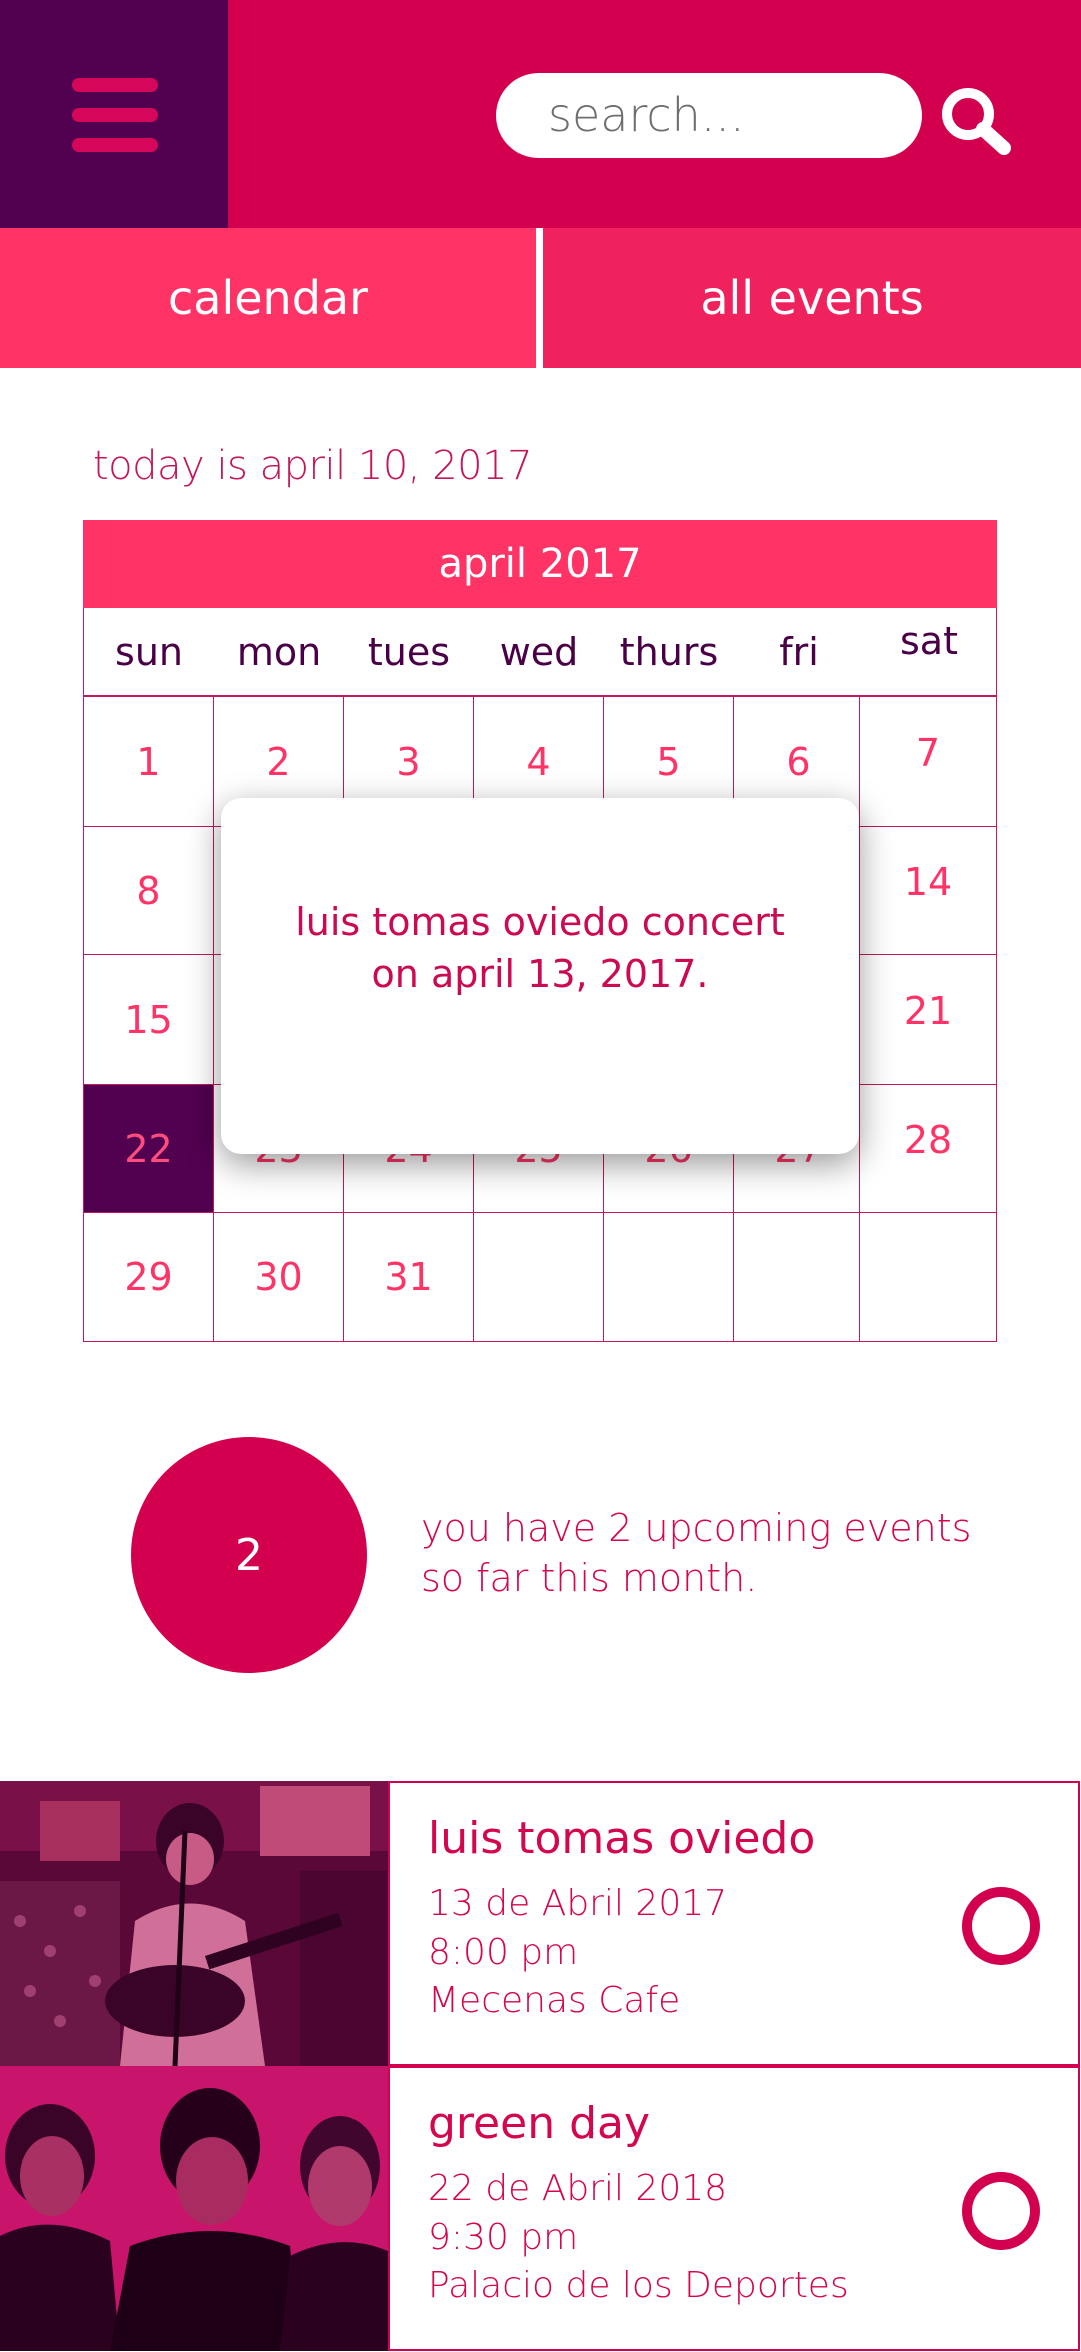 The image size is (1081, 2352). I want to click on calendar-day: 15, so click(148, 1019).